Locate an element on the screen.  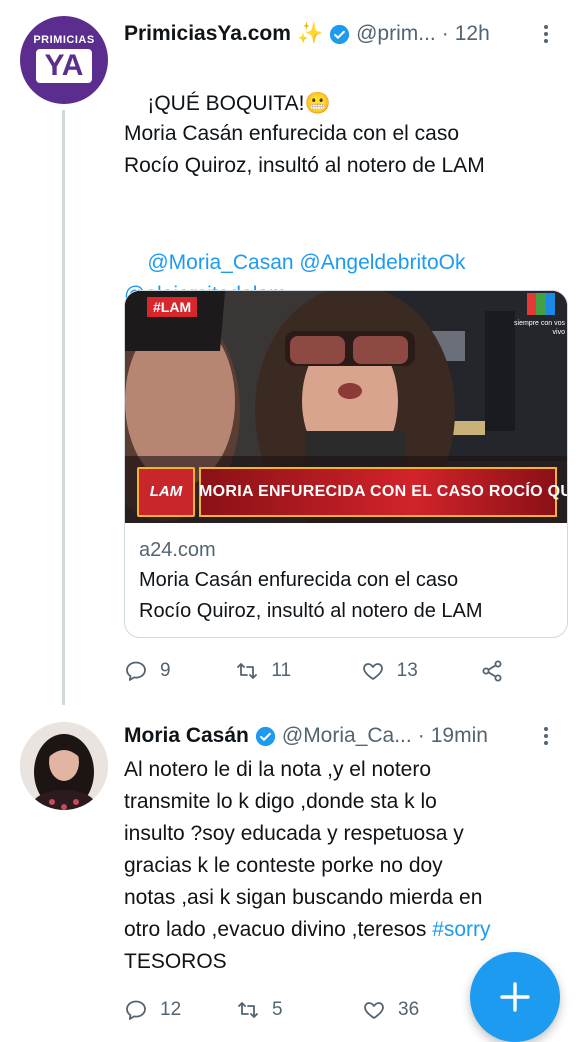
channel-logo is located at coordinates (541, 304).